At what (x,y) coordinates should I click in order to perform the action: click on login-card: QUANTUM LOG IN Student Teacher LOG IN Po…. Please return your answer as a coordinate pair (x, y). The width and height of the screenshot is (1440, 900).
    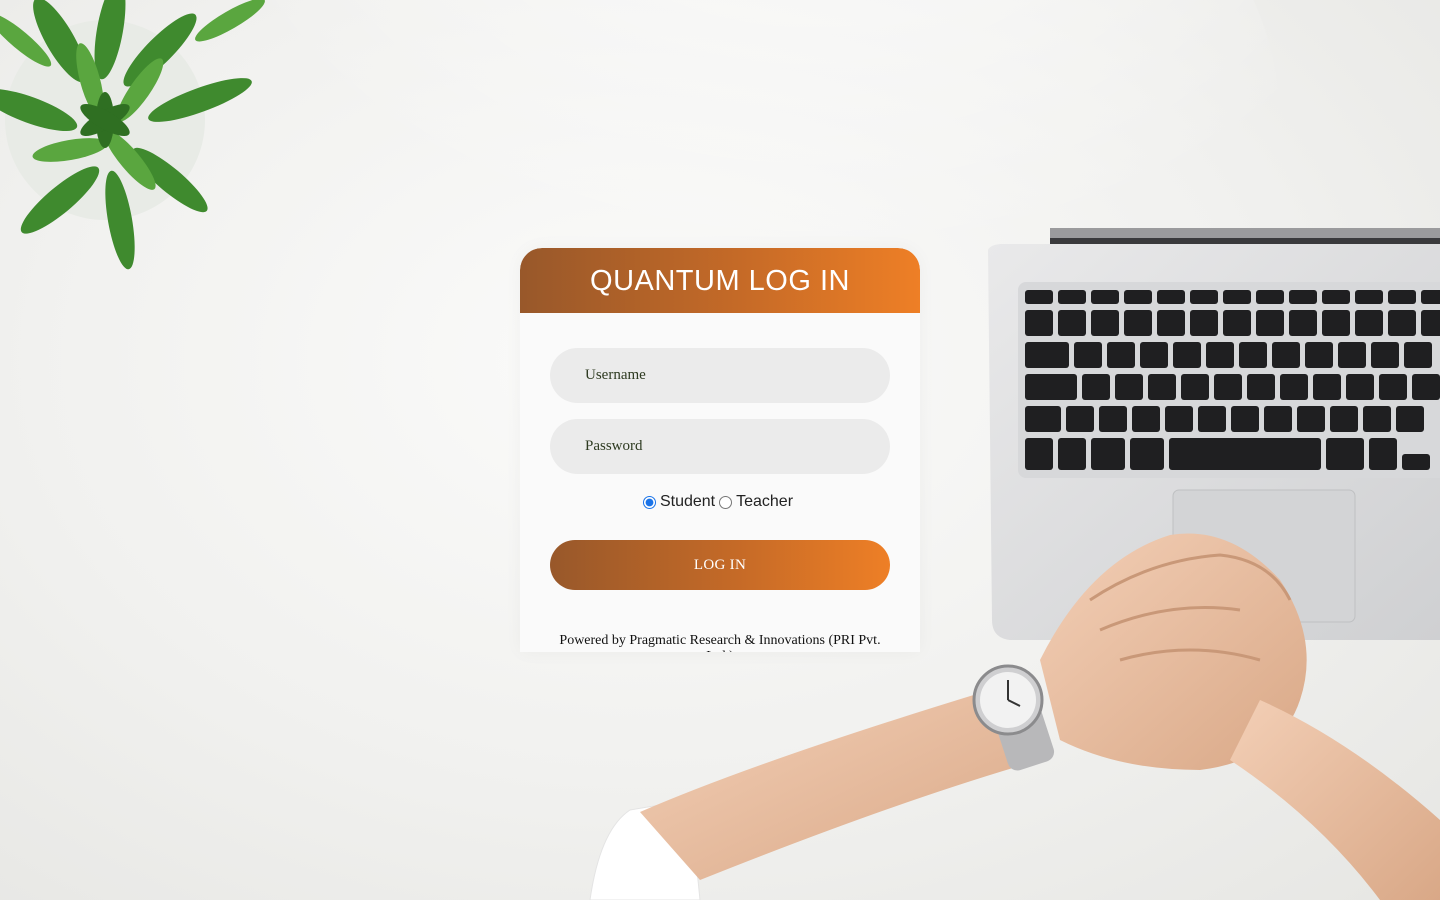
    Looking at the image, I should click on (720, 450).